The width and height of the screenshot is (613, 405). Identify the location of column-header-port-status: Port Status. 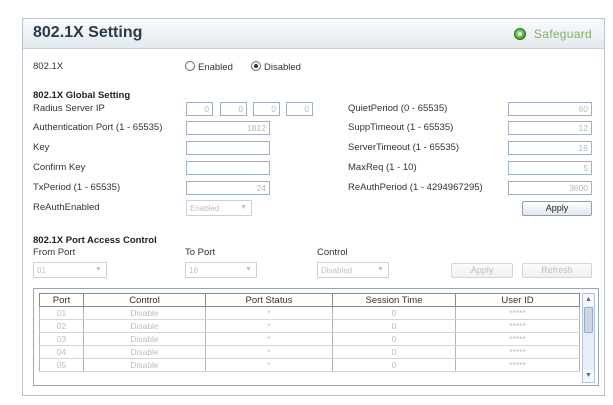
(269, 300).